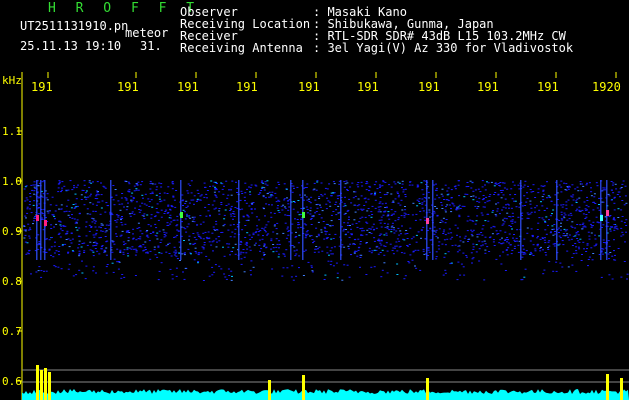 The width and height of the screenshot is (629, 400). I want to click on level-spike, so click(303, 387).